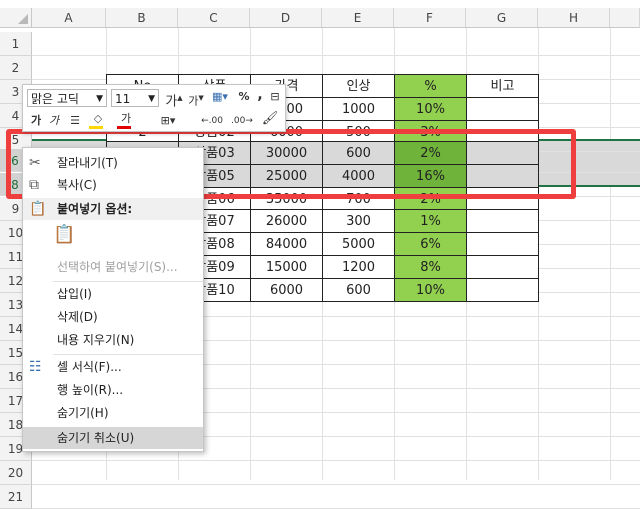 The image size is (640, 509). What do you see at coordinates (113, 163) in the screenshot?
I see `menu-item-cut: ✂ 잘라내기(T)` at bounding box center [113, 163].